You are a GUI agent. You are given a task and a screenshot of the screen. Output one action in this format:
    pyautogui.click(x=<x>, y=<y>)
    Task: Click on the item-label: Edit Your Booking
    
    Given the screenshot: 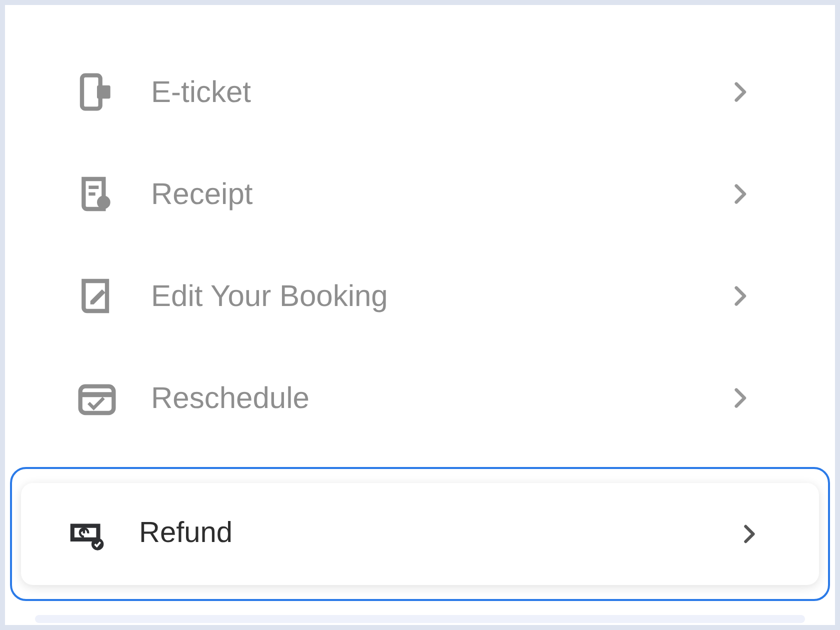 What is the action you would take?
    pyautogui.click(x=270, y=296)
    